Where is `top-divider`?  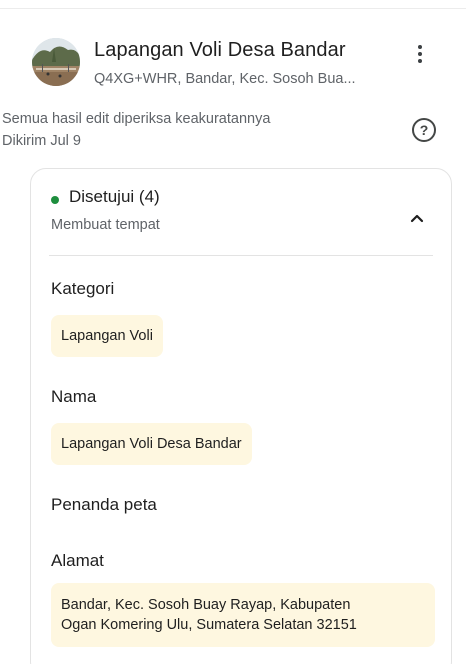
top-divider is located at coordinates (233, 8).